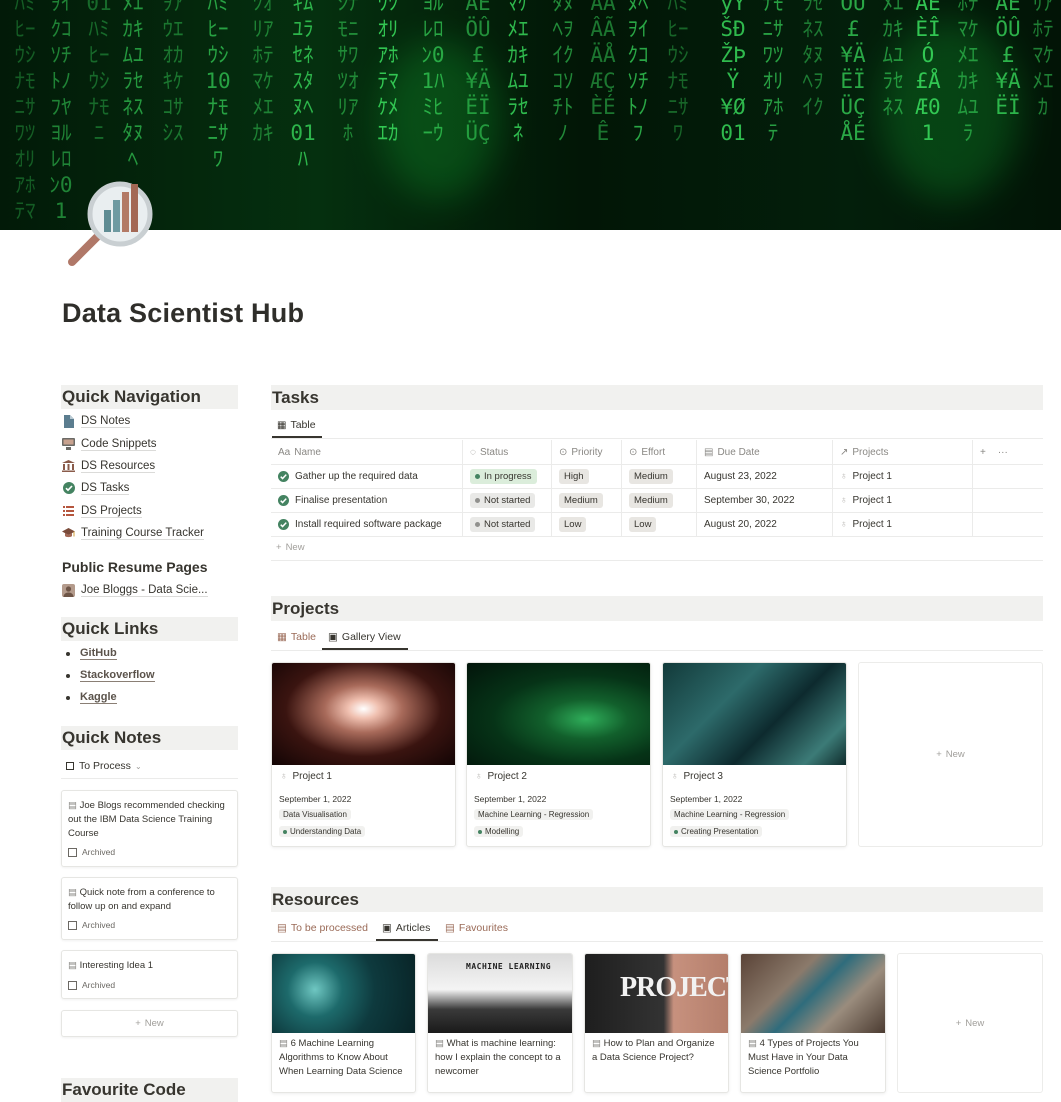 Image resolution: width=1061 pixels, height=1102 pixels. I want to click on resources-tab-articles: ▣ Articles, so click(406, 928).